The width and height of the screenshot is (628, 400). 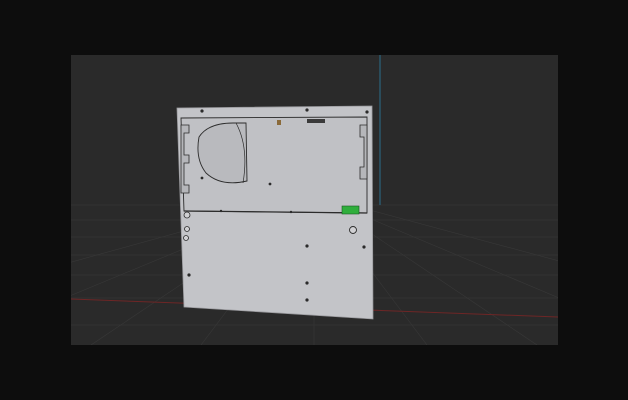 What do you see at coordinates (353, 230) in the screenshot?
I see `right-standoff` at bounding box center [353, 230].